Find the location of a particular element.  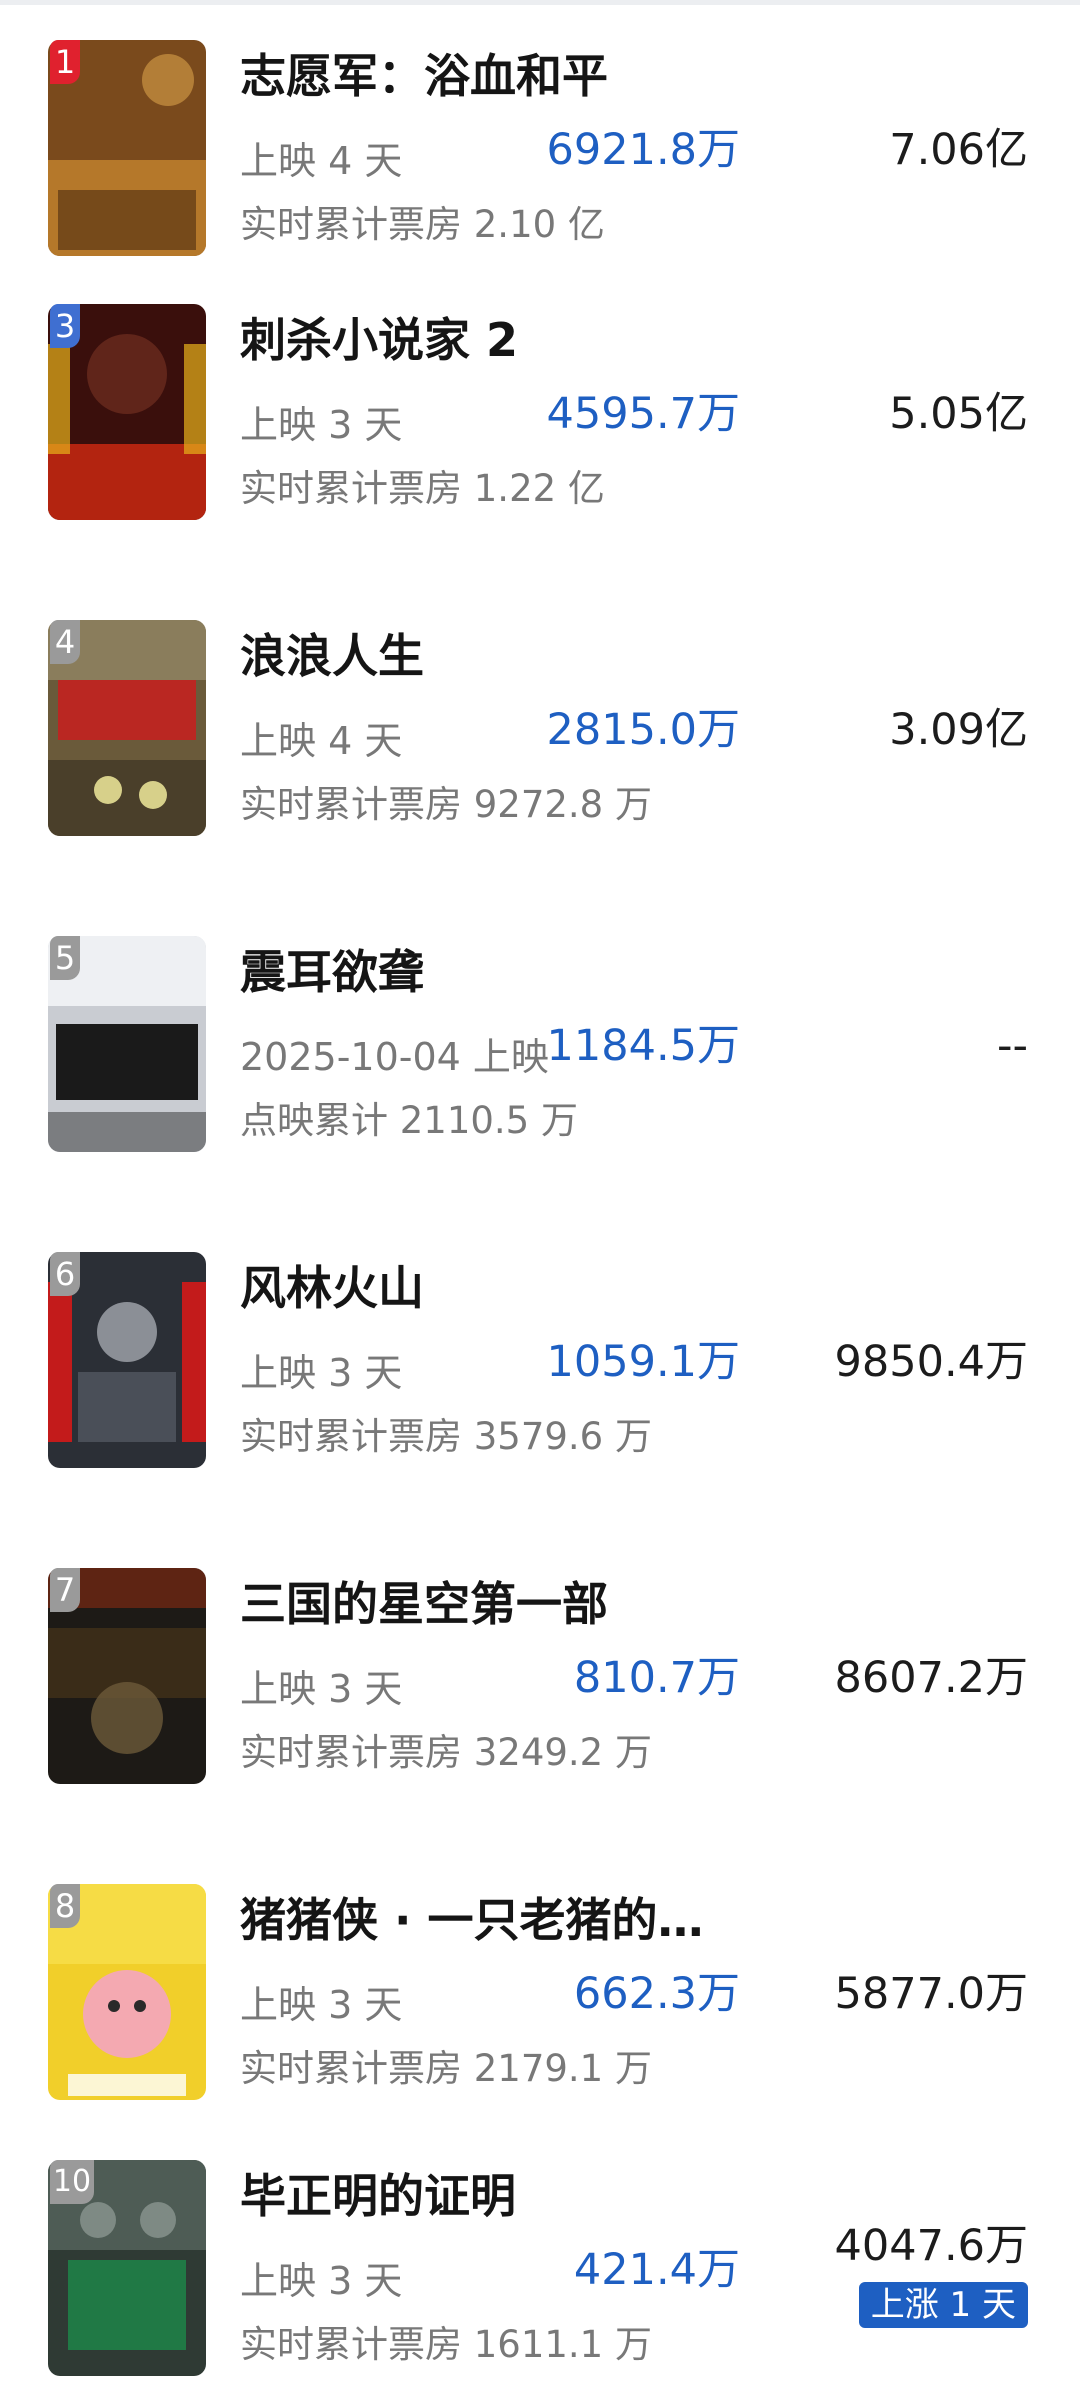

rank-badge: 1 is located at coordinates (65, 62).